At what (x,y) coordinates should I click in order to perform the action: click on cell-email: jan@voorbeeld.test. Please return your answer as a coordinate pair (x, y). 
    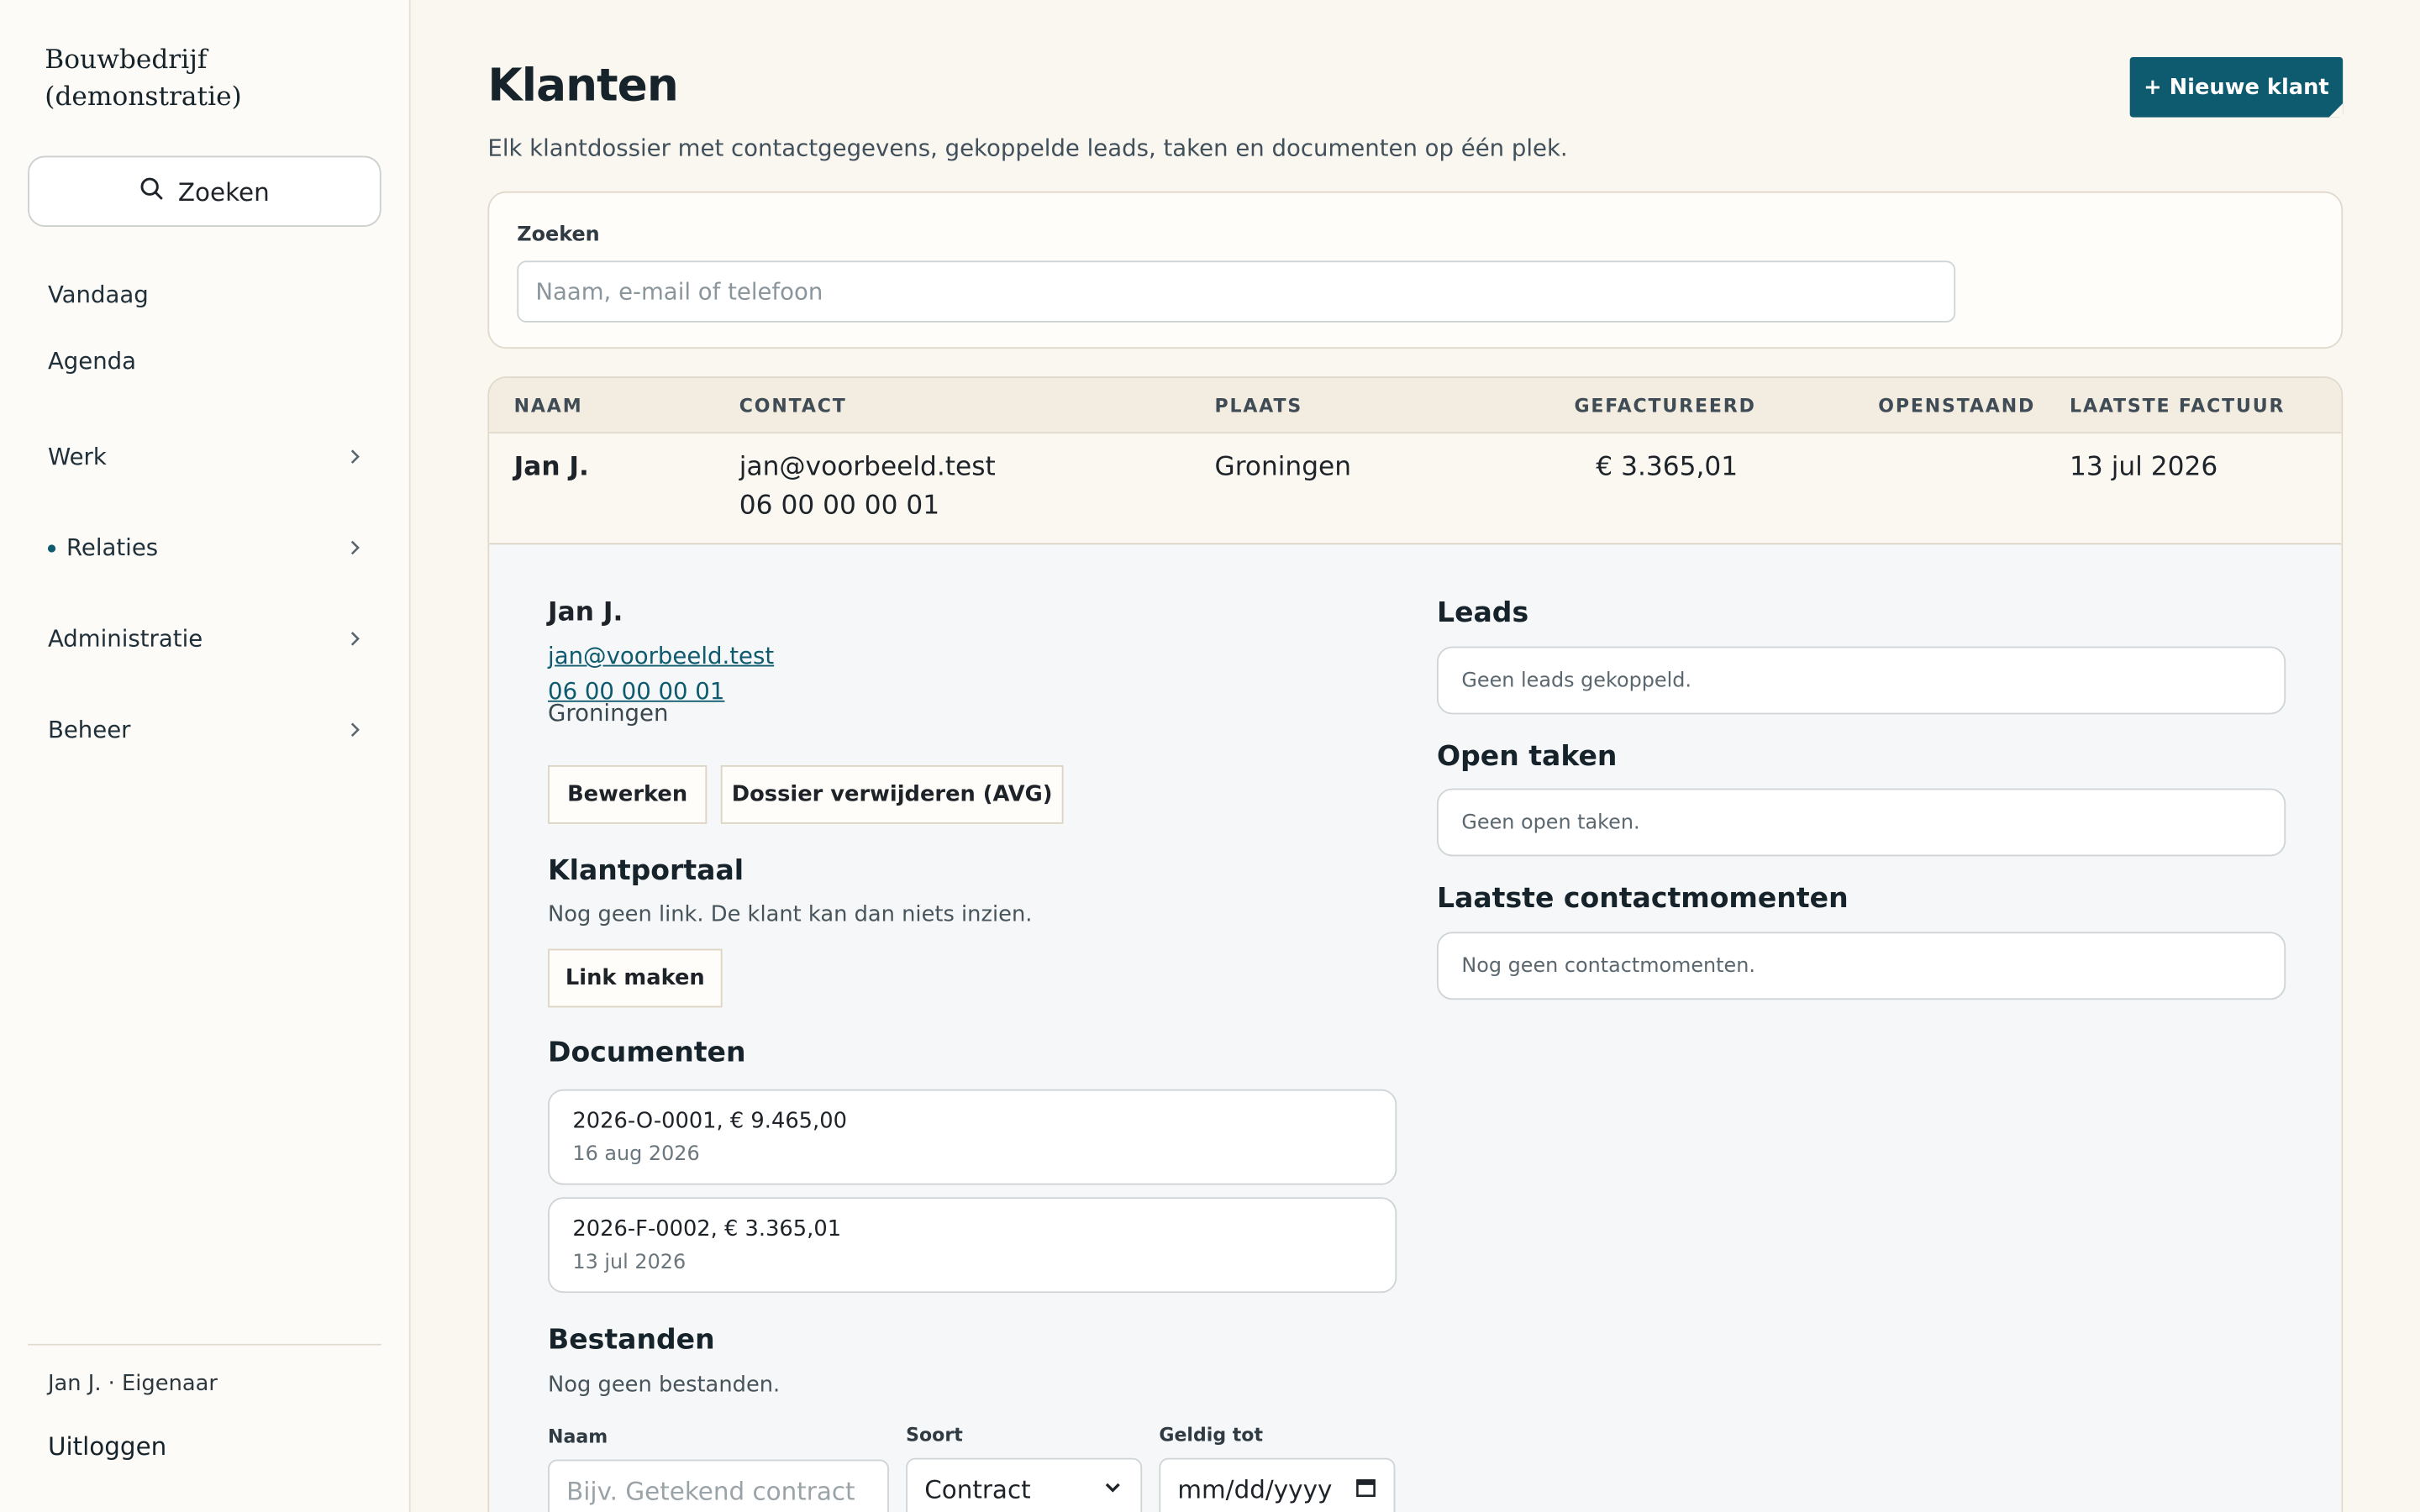
    Looking at the image, I should click on (868, 467).